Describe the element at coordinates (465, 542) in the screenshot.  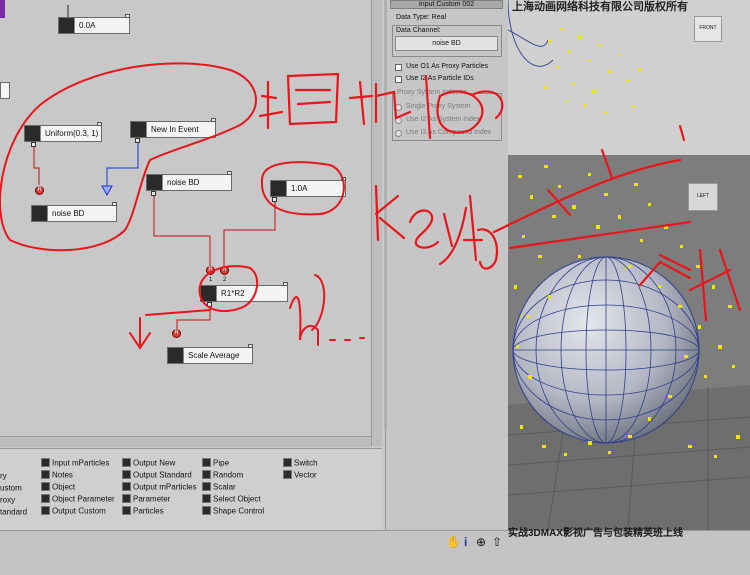
I see `info-icon: i` at that location.